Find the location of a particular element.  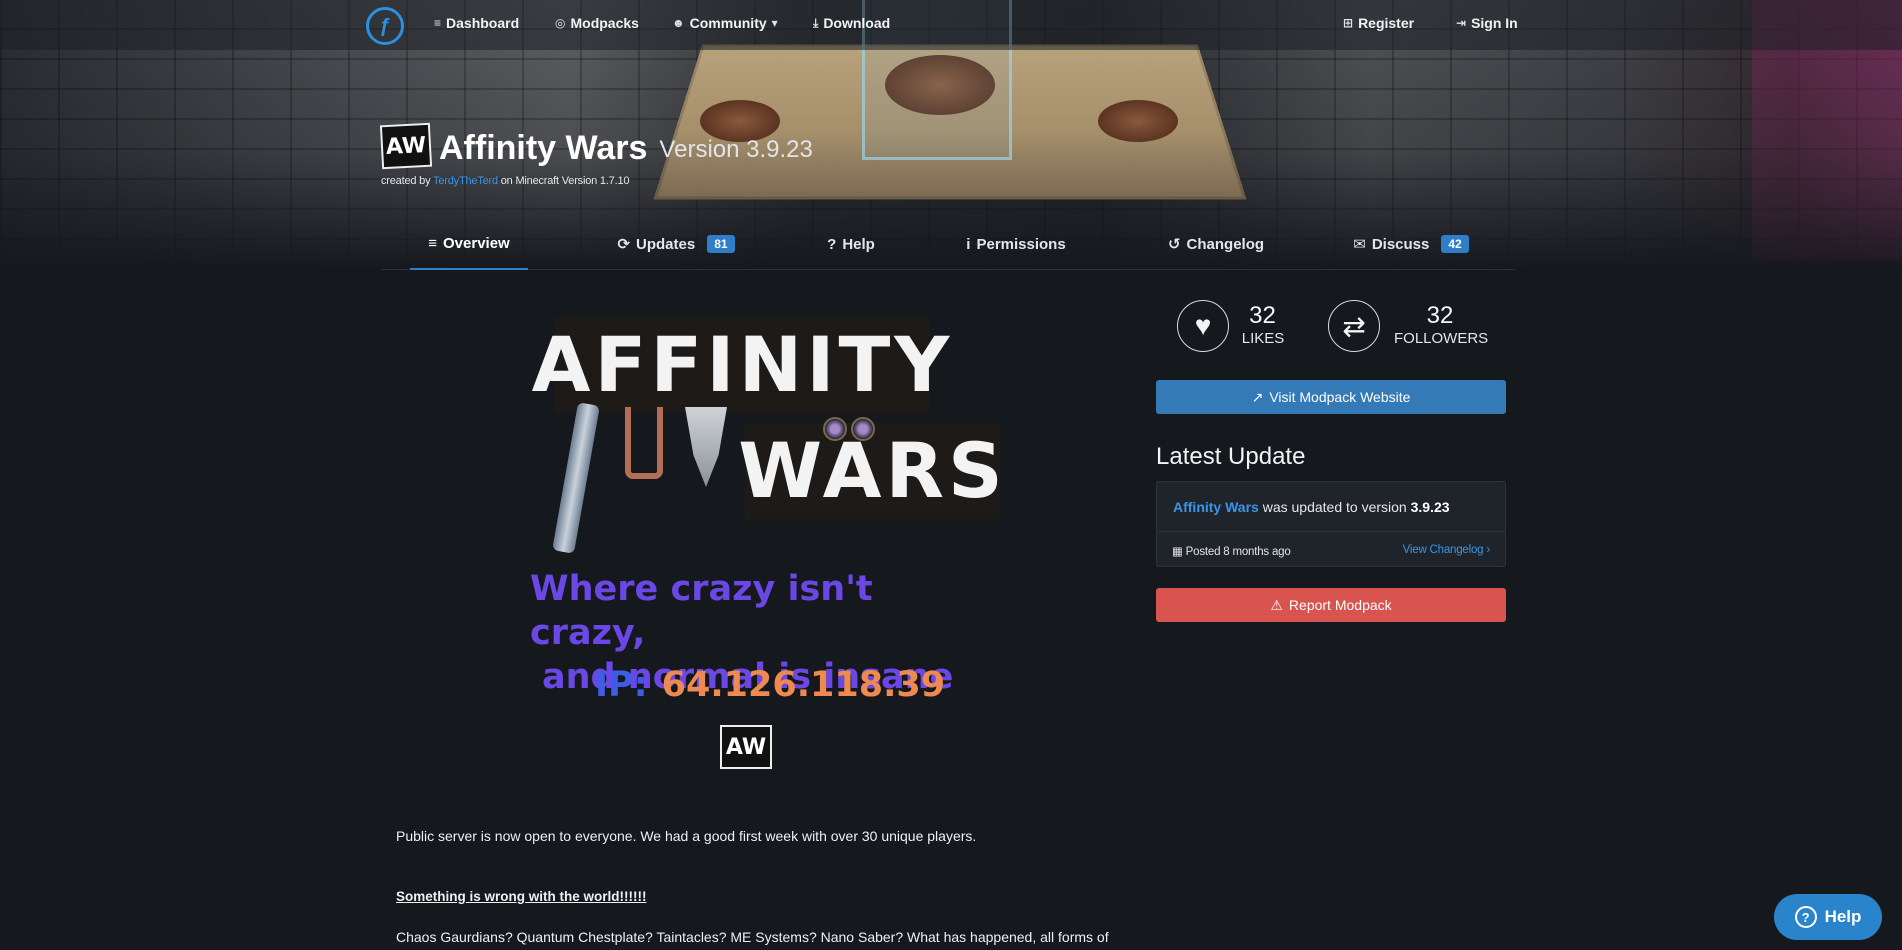

tab-updates: ⟳ Updates 81 is located at coordinates (676, 244).